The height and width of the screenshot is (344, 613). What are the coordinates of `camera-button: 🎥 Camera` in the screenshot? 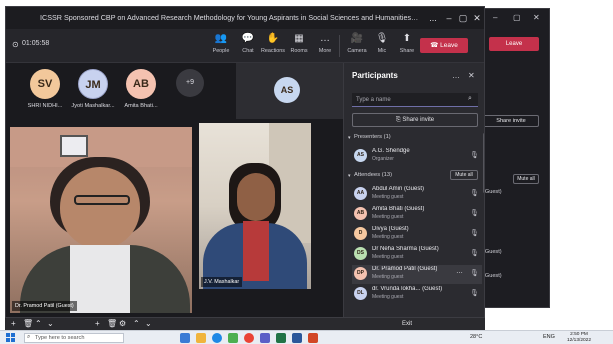 It's located at (357, 46).